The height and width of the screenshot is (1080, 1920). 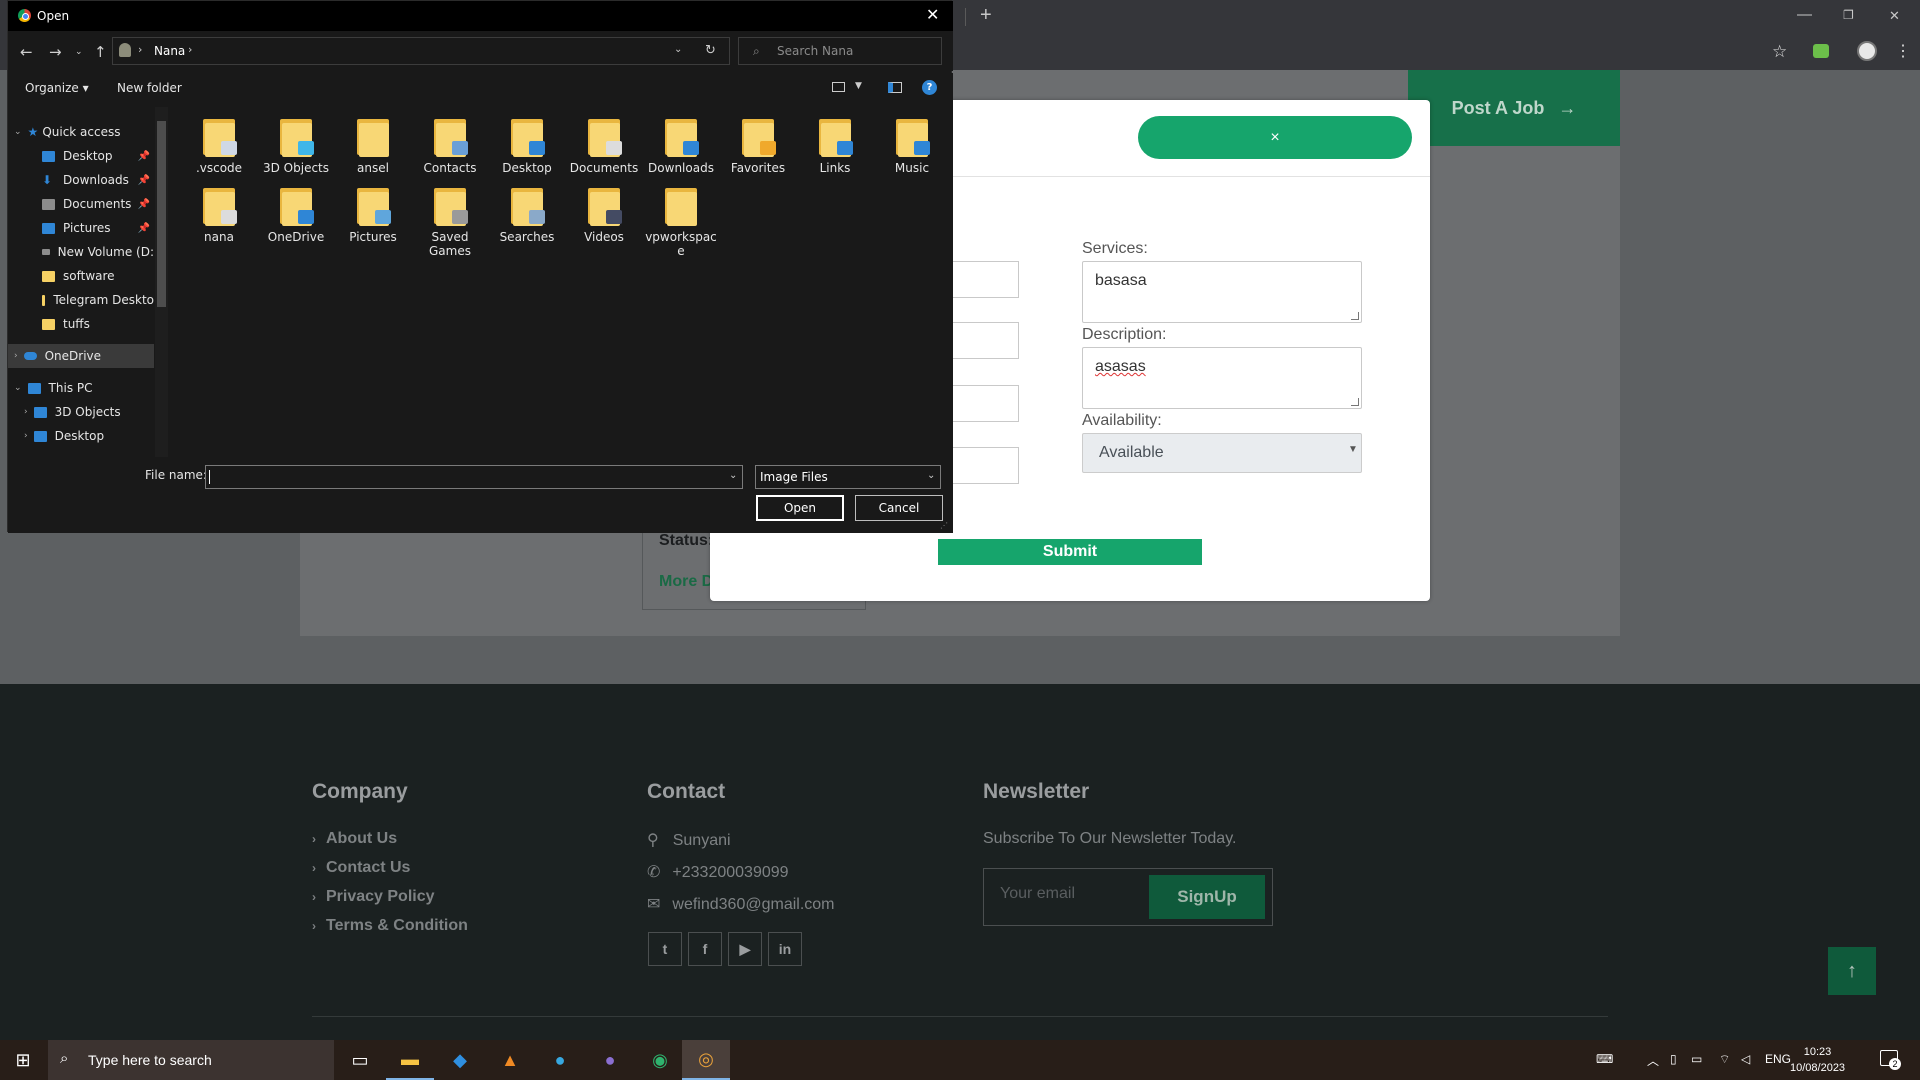 What do you see at coordinates (81, 204) in the screenshot?
I see `nav-documents: Documents 📌` at bounding box center [81, 204].